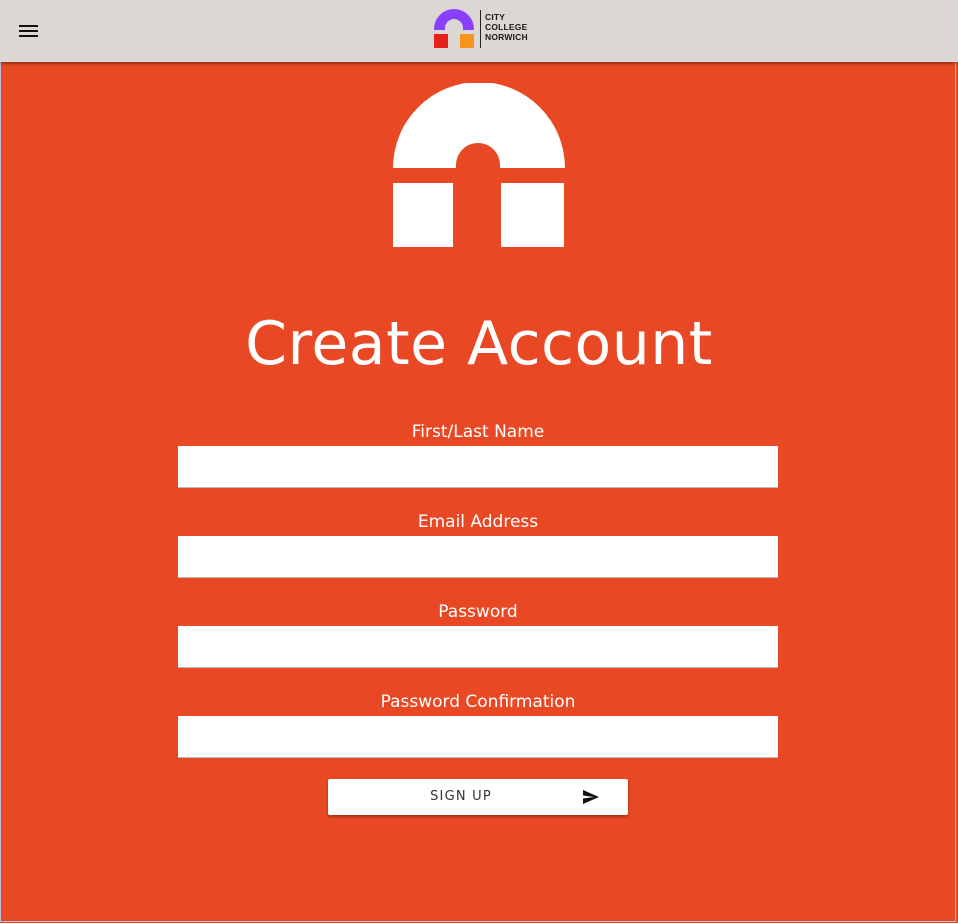 The image size is (958, 923). Describe the element at coordinates (479, 344) in the screenshot. I see `page-title: Create Account` at that location.